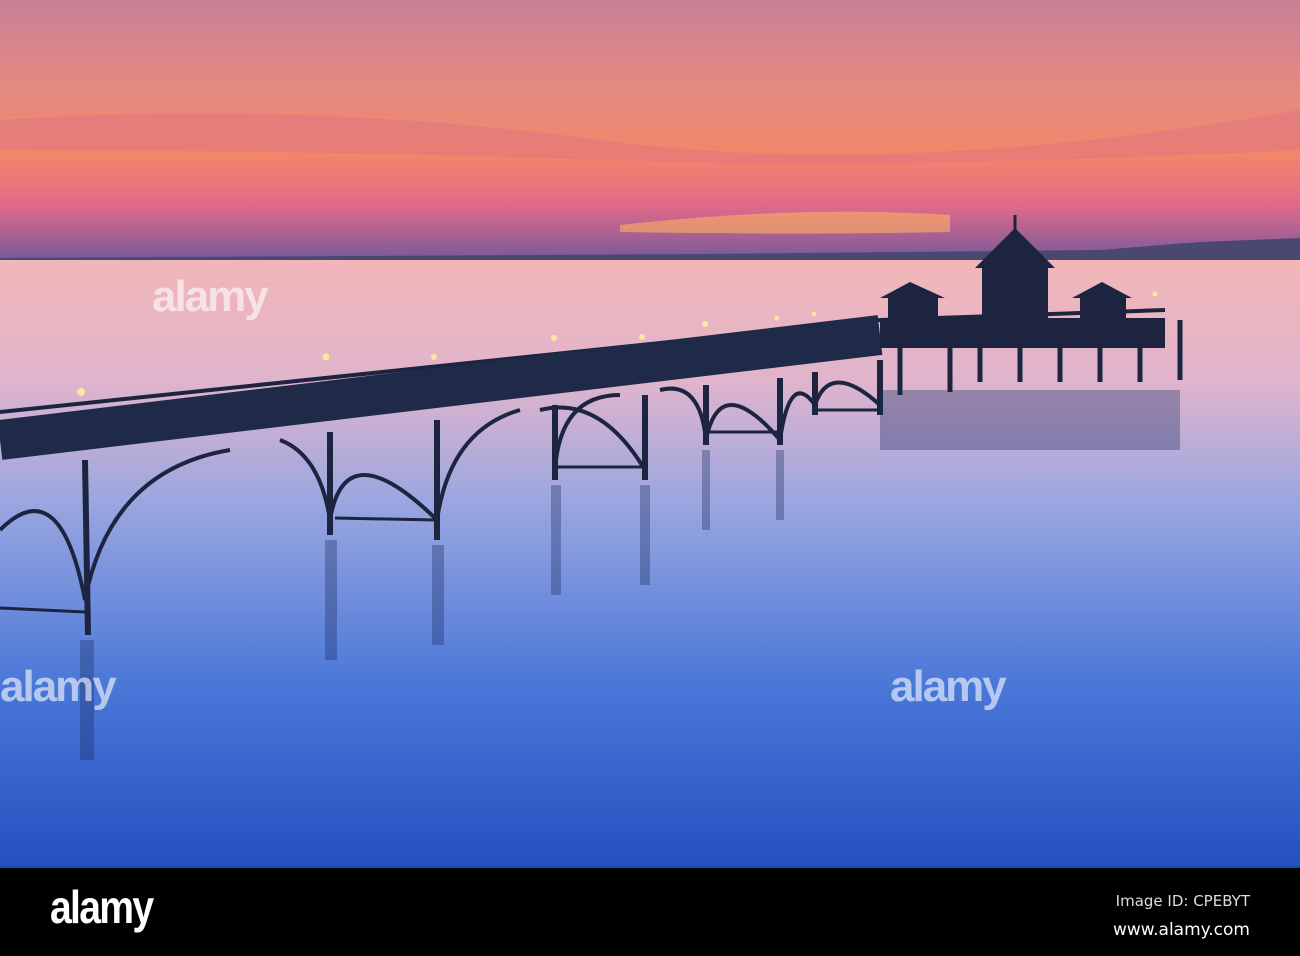 This screenshot has height=956, width=1300. I want to click on website-link: www.alamy.com, so click(1181, 930).